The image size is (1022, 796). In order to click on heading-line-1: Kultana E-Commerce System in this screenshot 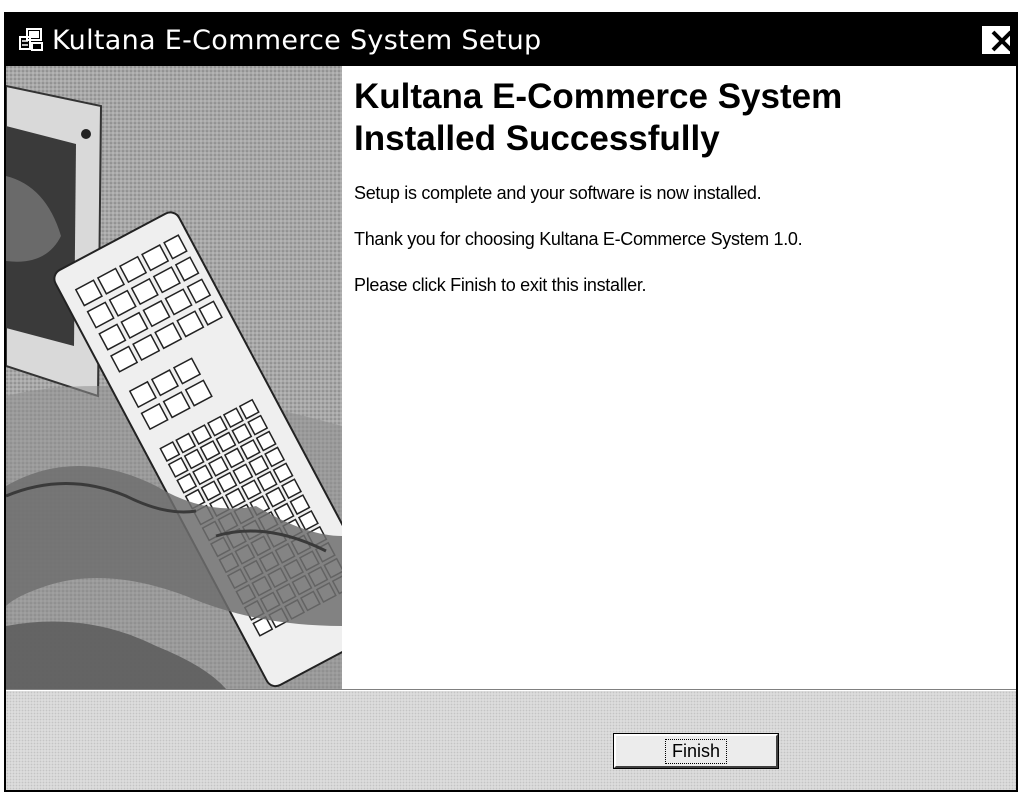, I will do `click(598, 96)`.